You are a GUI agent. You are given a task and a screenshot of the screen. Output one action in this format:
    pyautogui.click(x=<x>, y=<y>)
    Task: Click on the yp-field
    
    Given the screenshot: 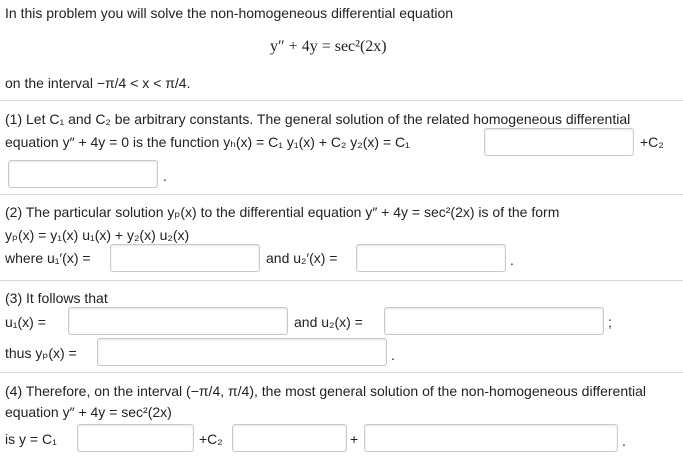 What is the action you would take?
    pyautogui.click(x=242, y=352)
    